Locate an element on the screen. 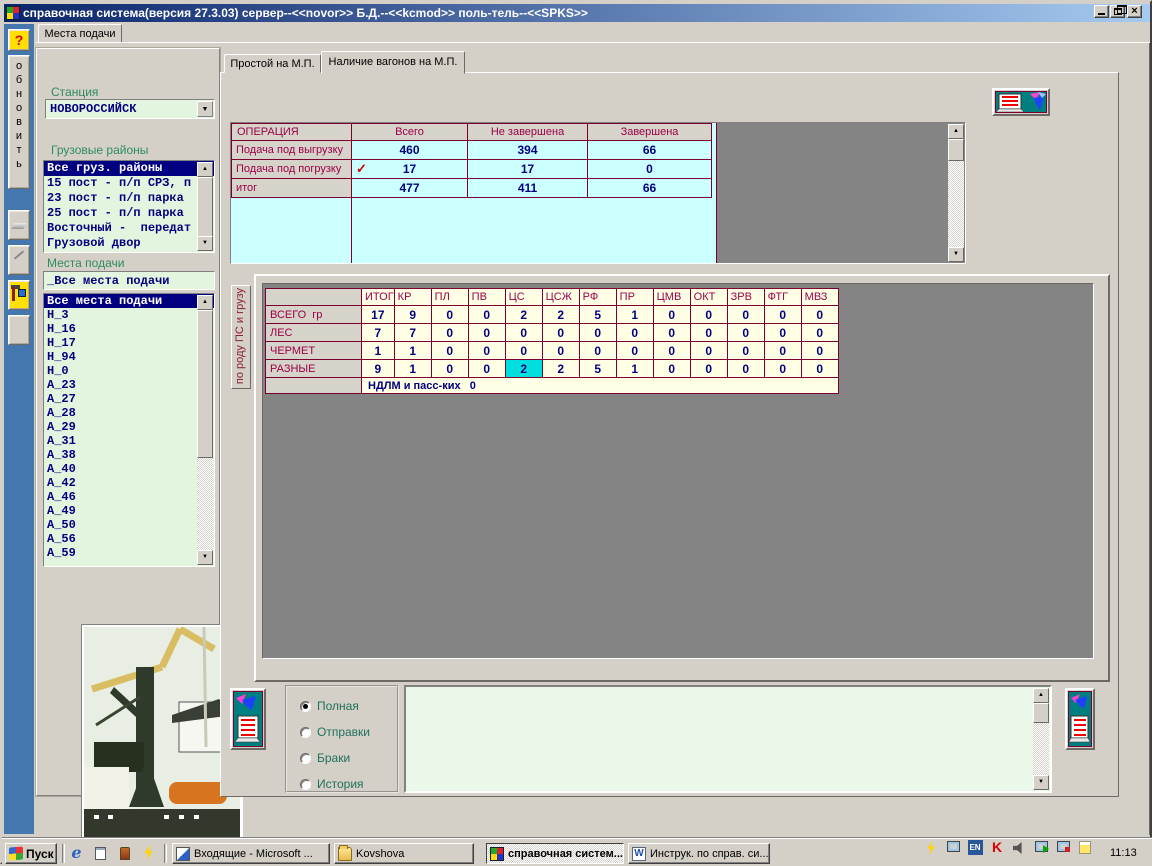 This screenshot has height=866, width=1152. desktop-icon is located at coordinates (100, 853).